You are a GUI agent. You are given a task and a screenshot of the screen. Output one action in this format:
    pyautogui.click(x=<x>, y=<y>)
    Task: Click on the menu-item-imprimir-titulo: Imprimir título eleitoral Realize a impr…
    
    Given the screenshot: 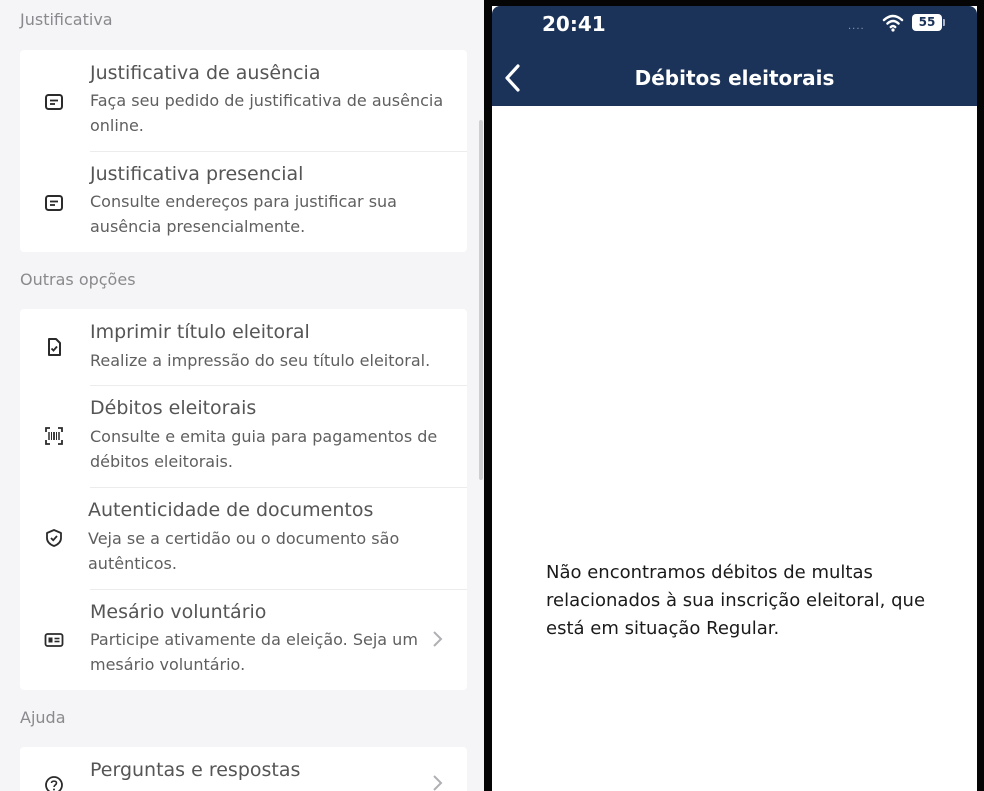 What is the action you would take?
    pyautogui.click(x=243, y=347)
    